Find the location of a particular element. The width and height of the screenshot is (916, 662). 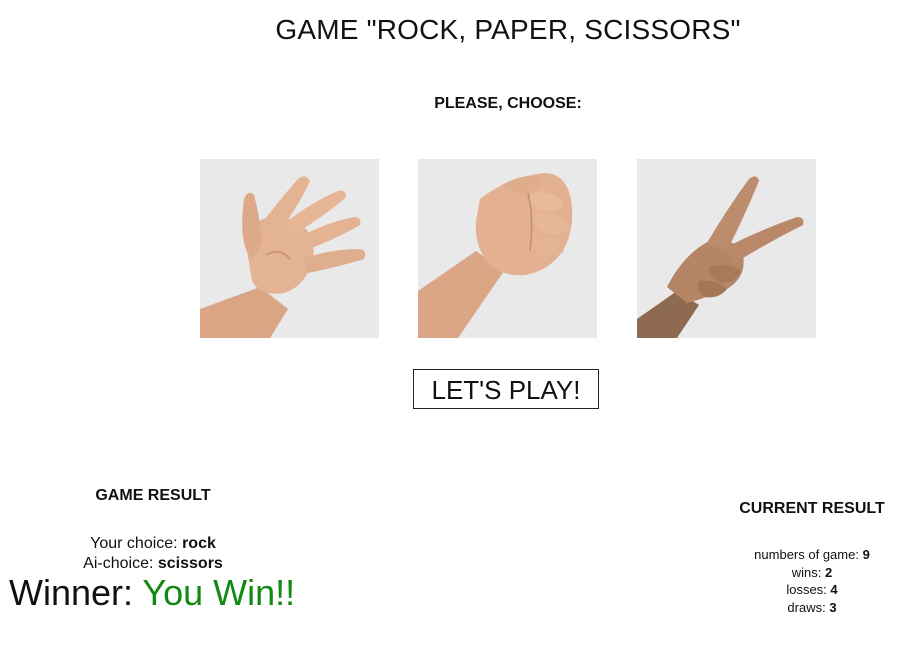

choice-scissors-button is located at coordinates (726, 248).